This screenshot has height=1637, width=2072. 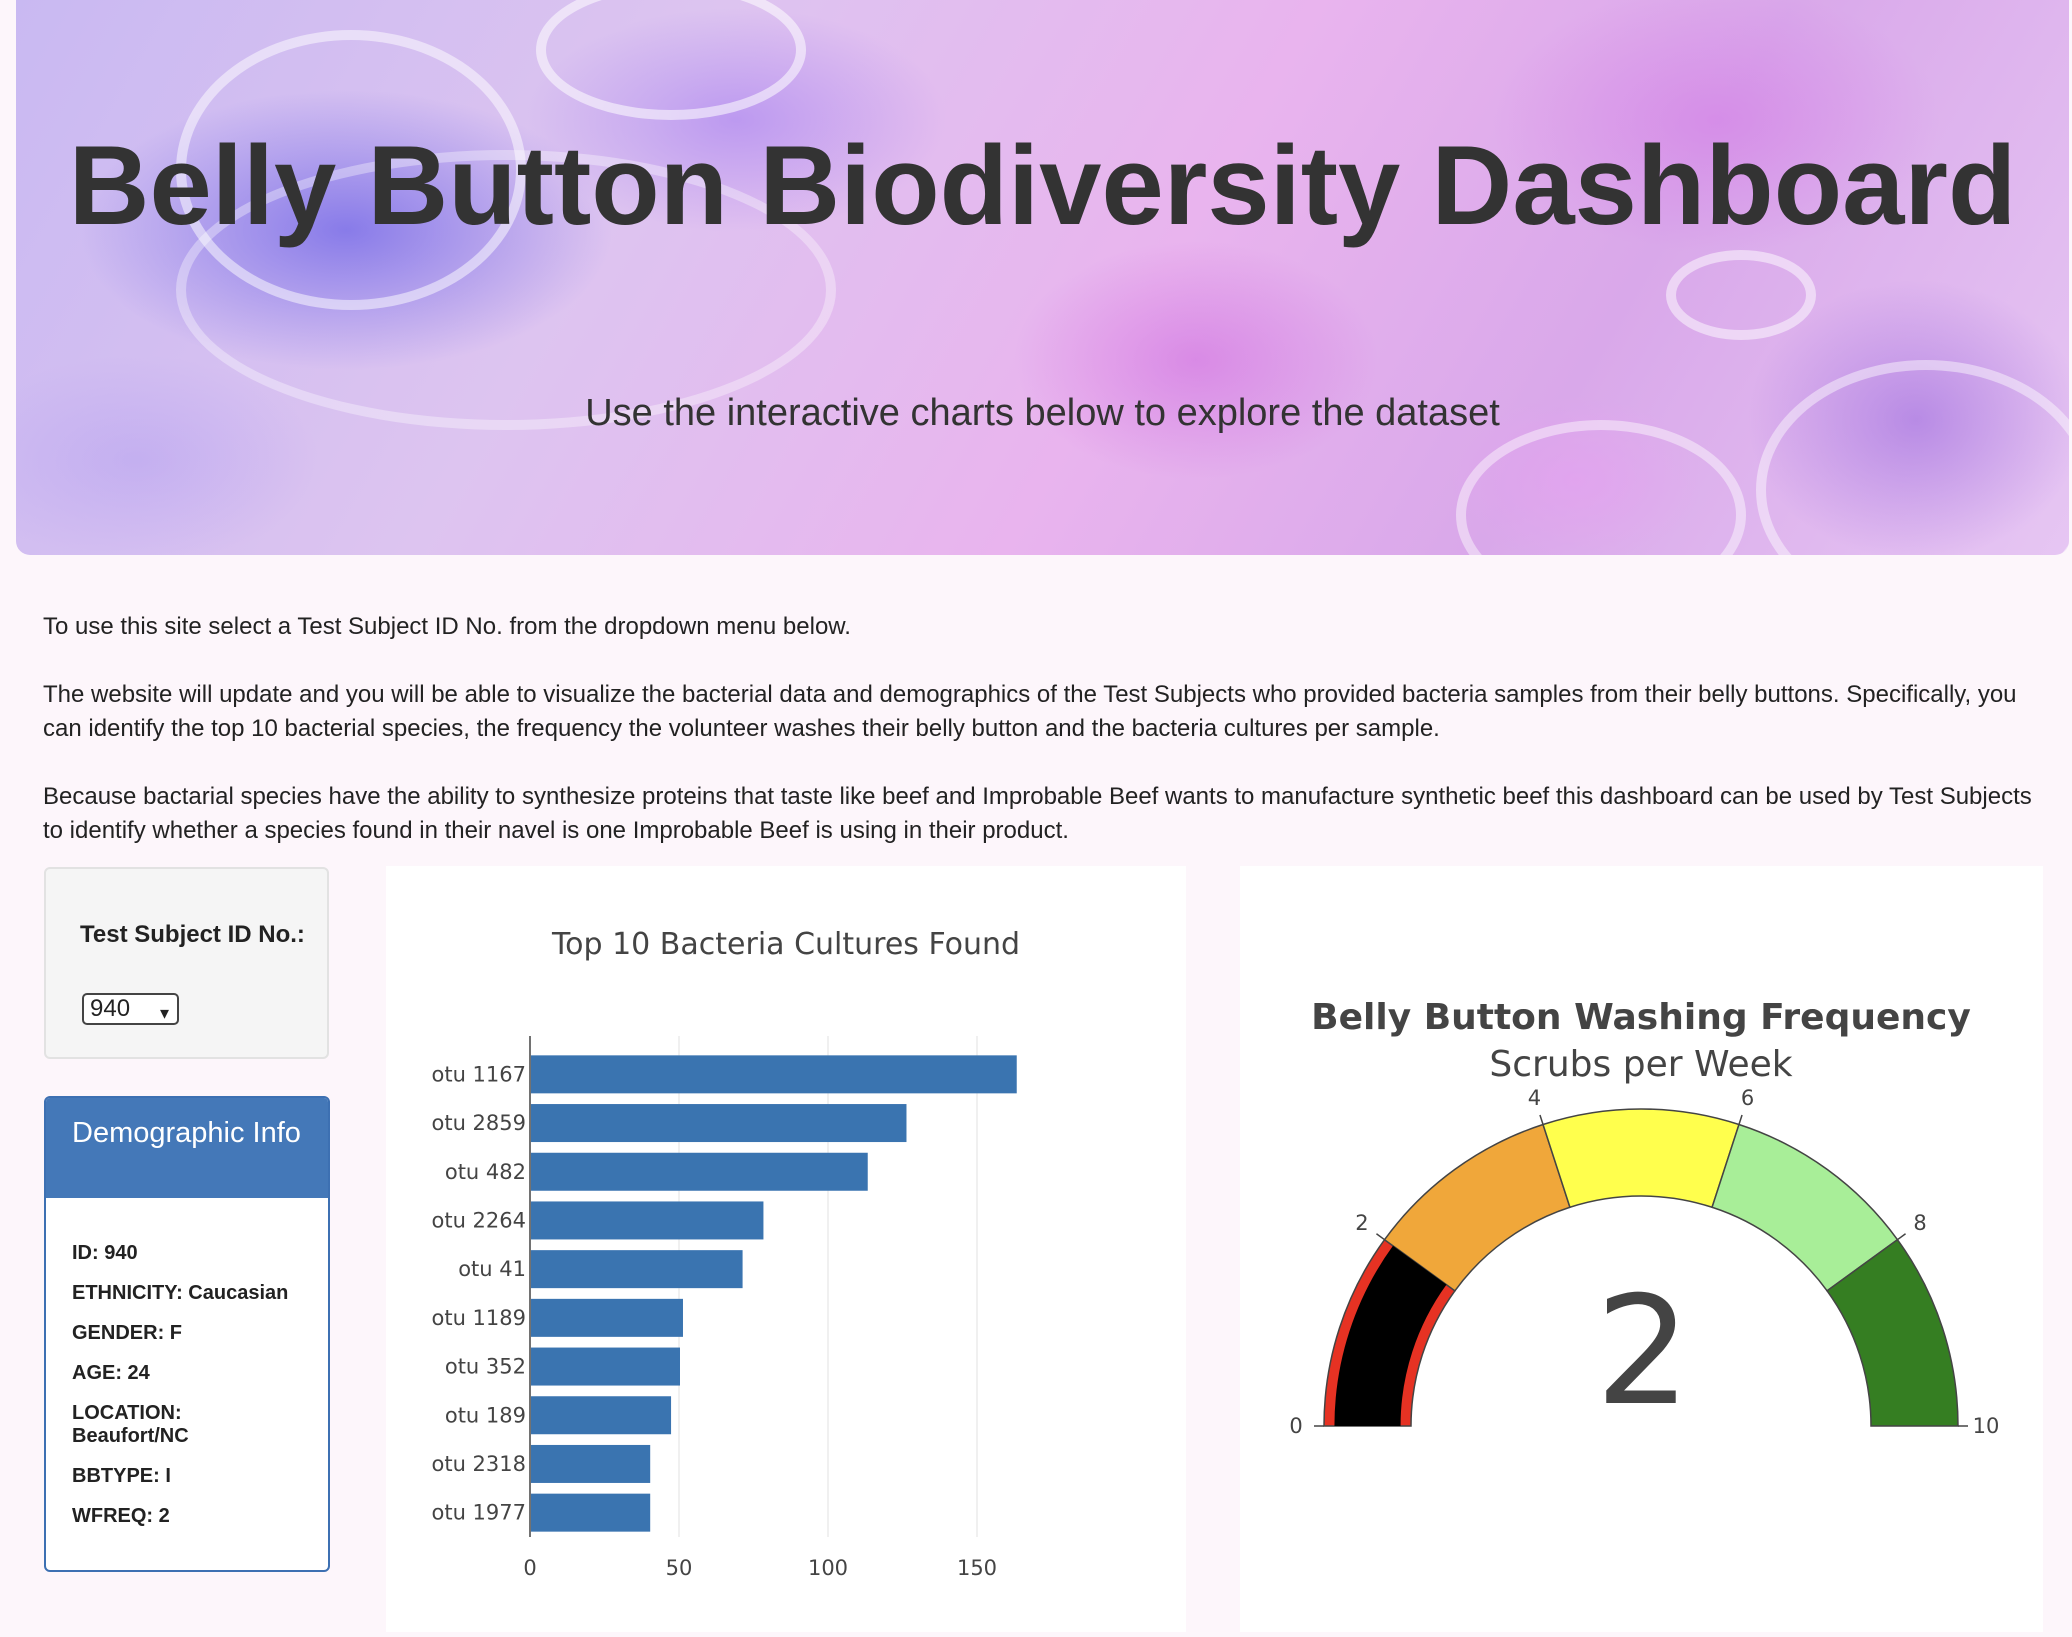 What do you see at coordinates (785, 944) in the screenshot?
I see `bar-chart-title: Top 10 Bacteria Cultures Found` at bounding box center [785, 944].